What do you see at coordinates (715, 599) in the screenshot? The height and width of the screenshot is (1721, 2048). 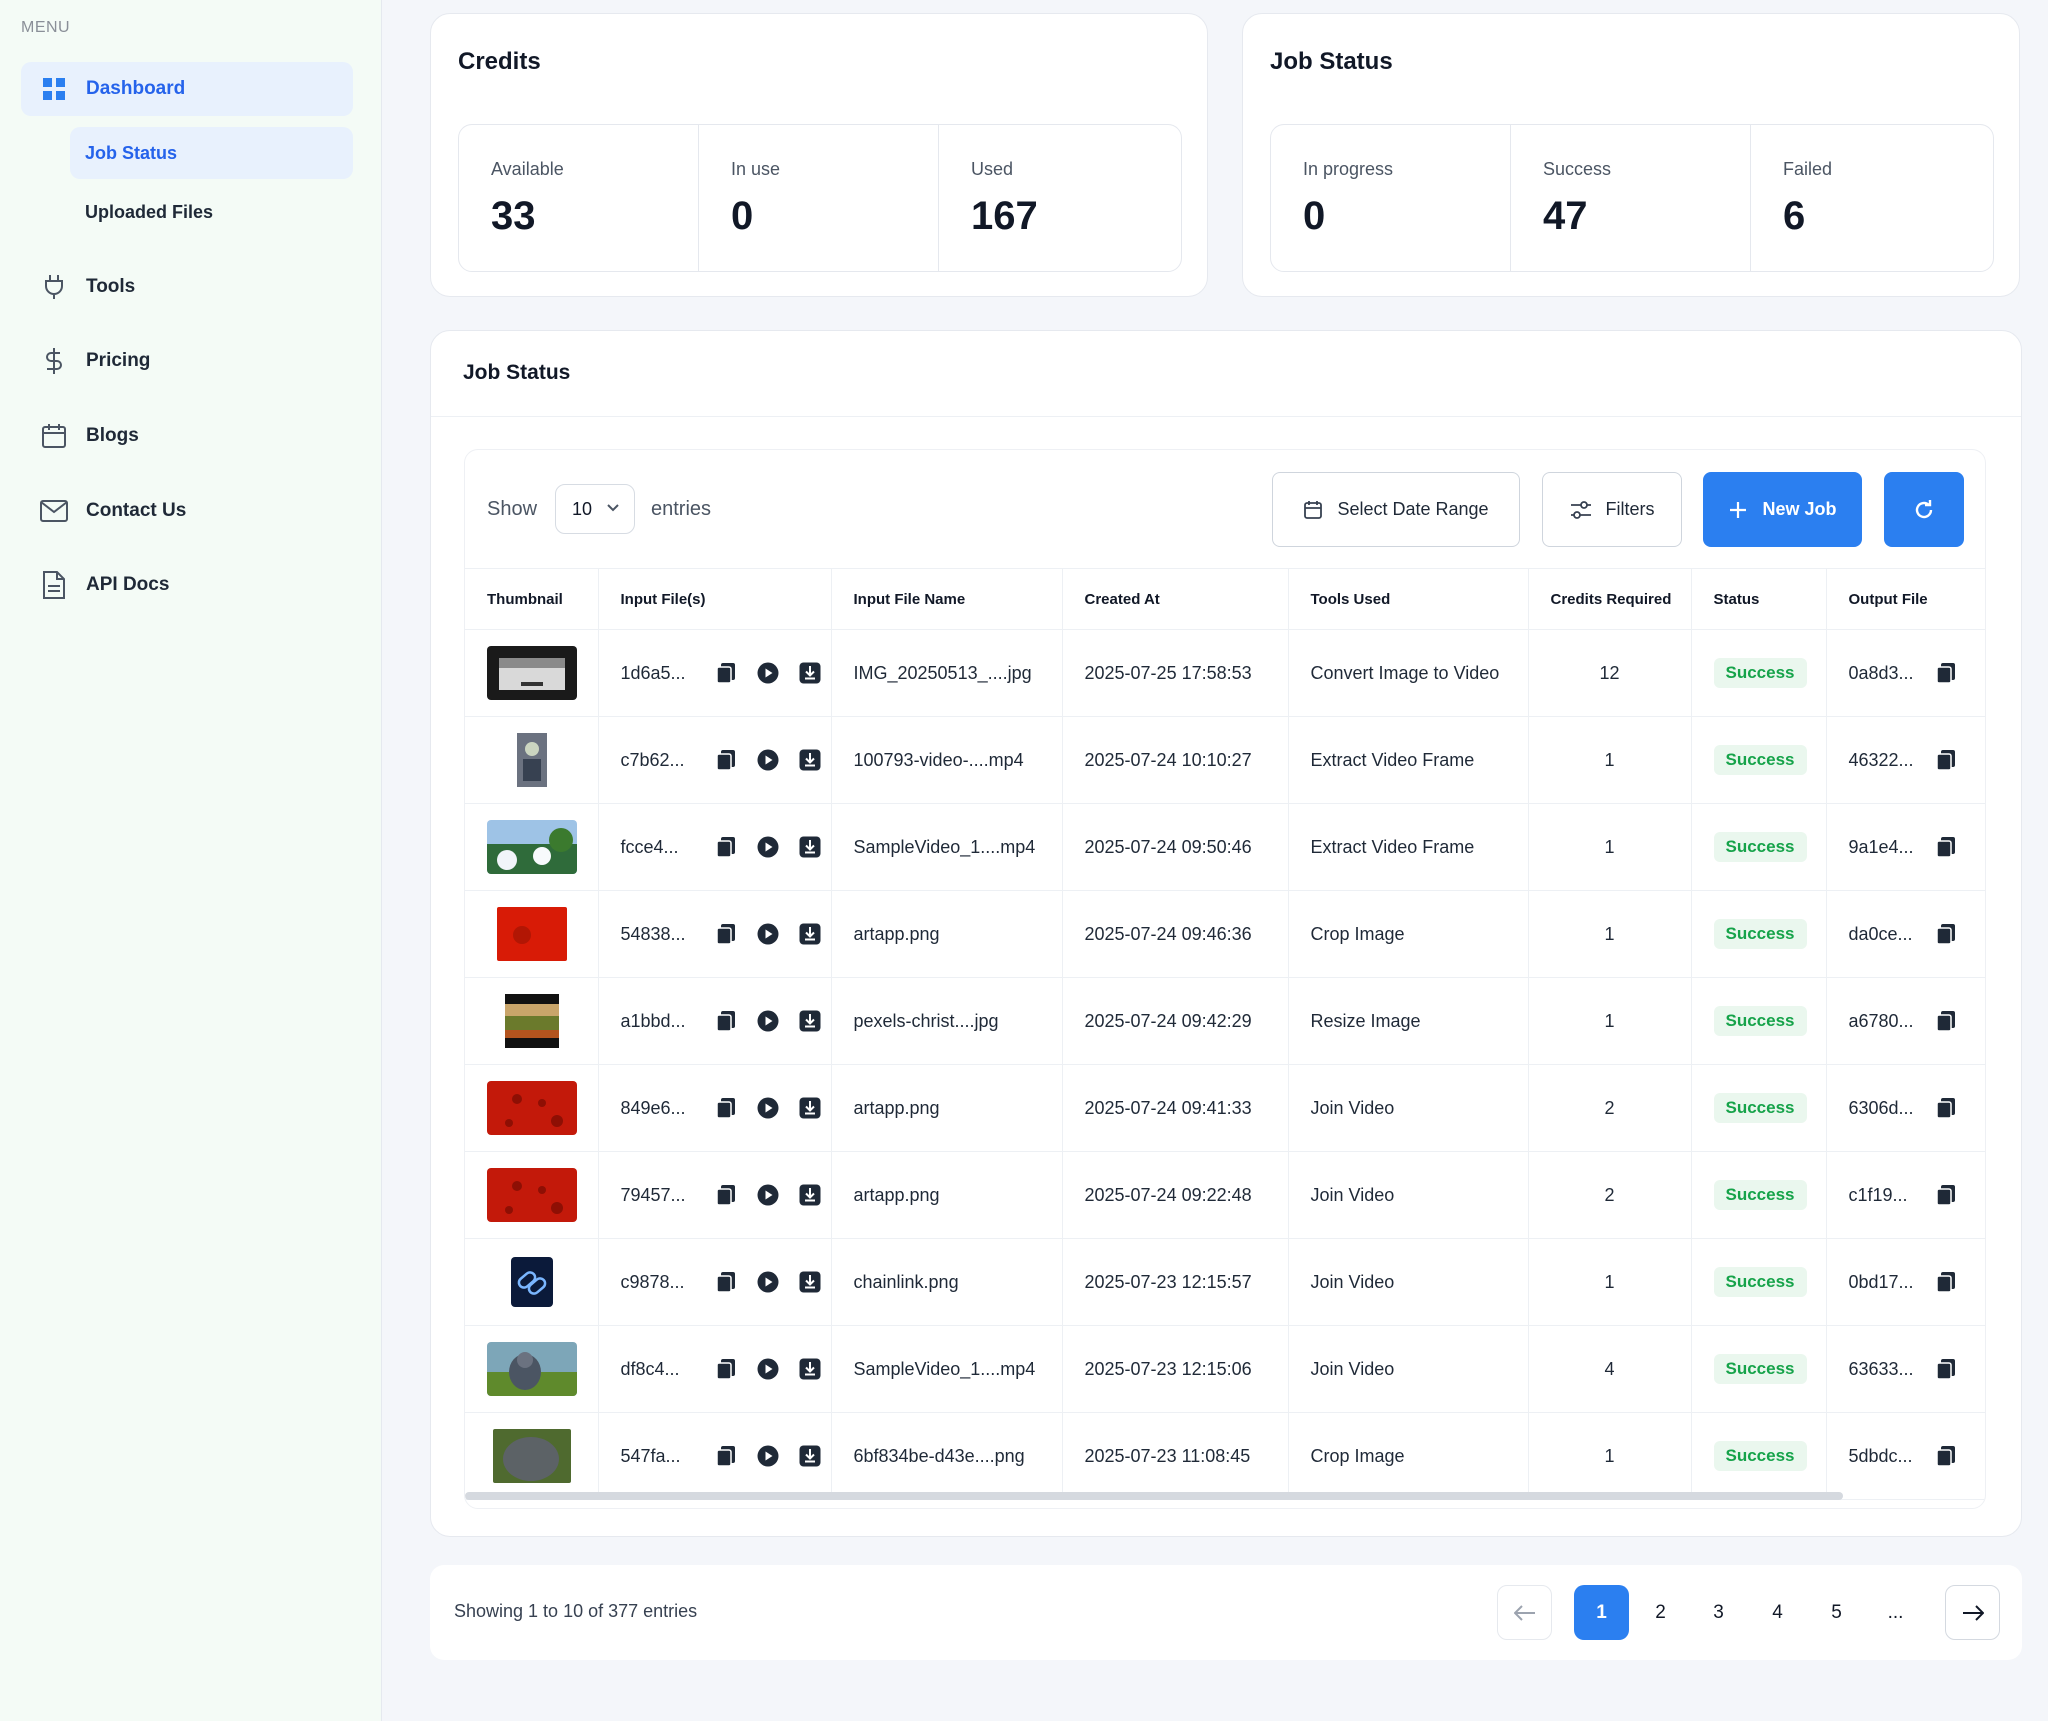 I see `column-header: Input File(s)` at bounding box center [715, 599].